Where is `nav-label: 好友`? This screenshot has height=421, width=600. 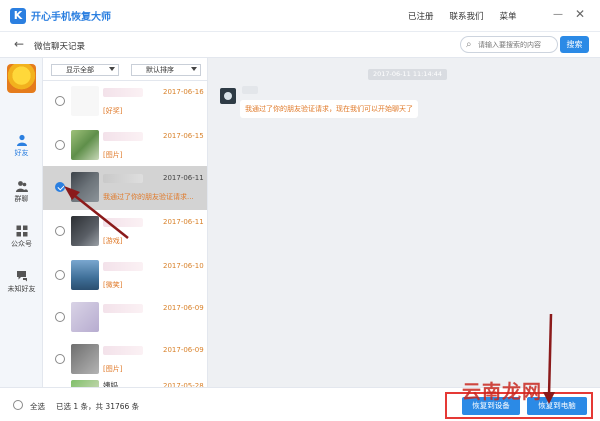
nav-label: 好友 is located at coordinates (21, 153).